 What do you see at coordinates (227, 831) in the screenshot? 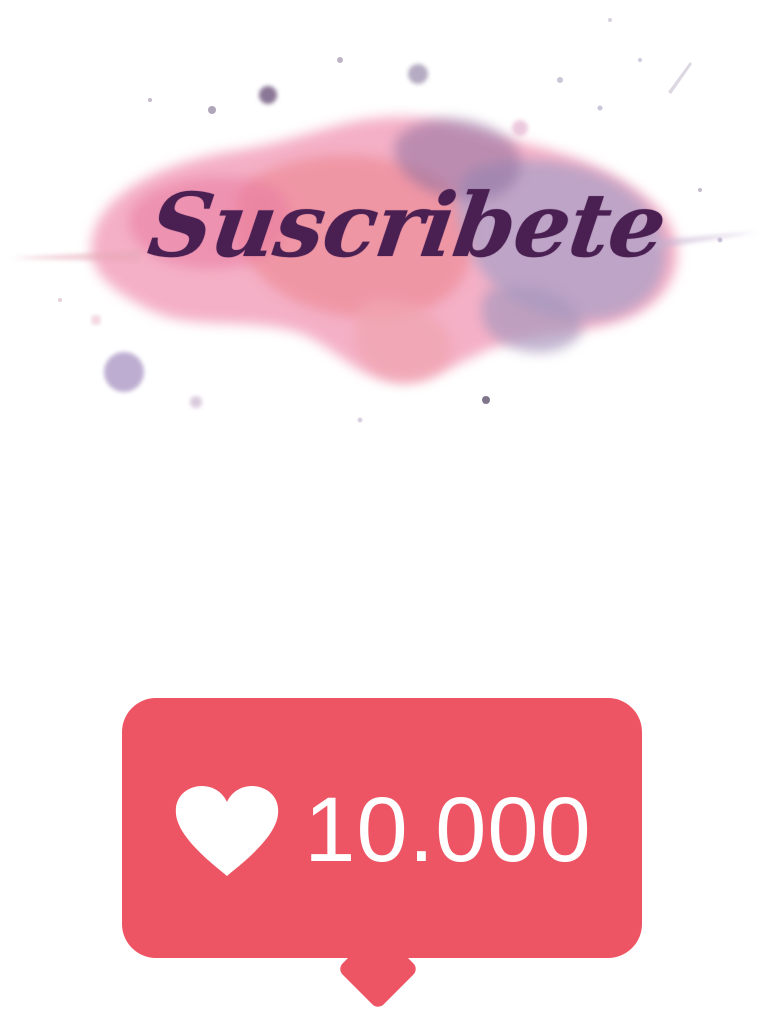
I see `heart-icon` at bounding box center [227, 831].